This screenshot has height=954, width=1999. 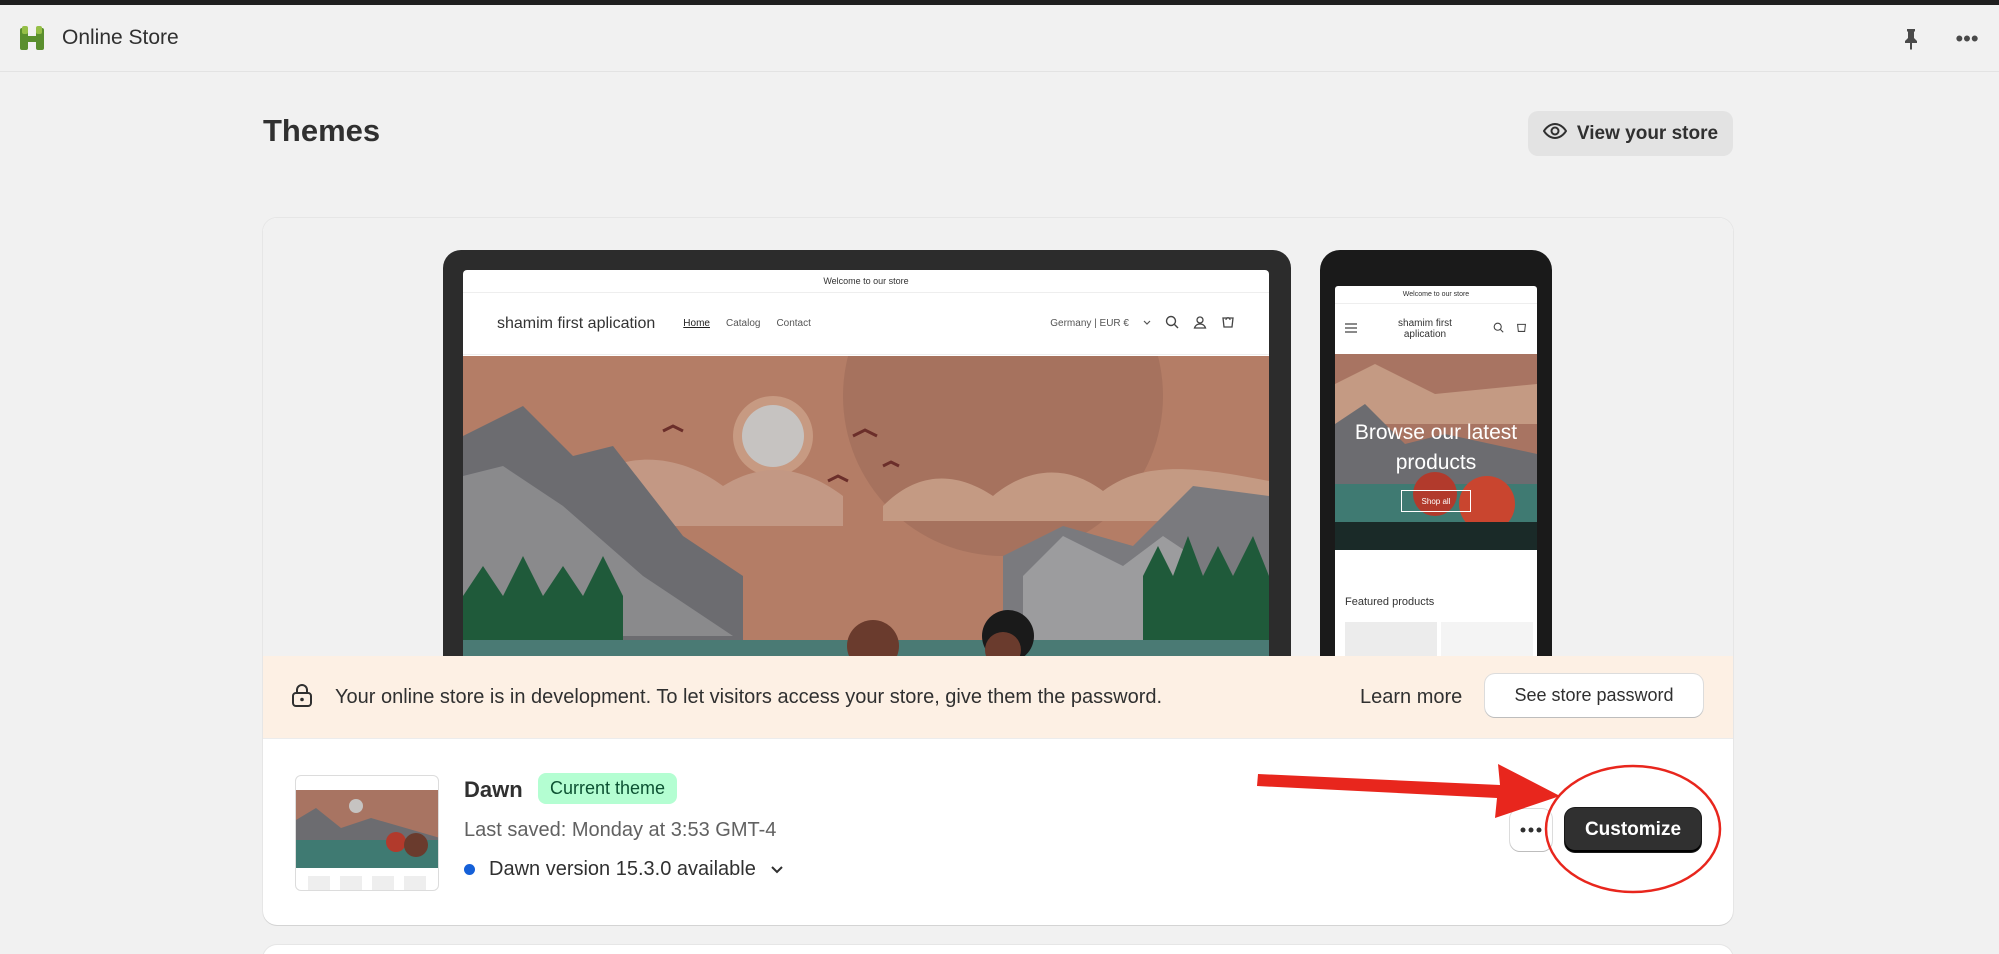 I want to click on theme-thumbnail, so click(x=367, y=833).